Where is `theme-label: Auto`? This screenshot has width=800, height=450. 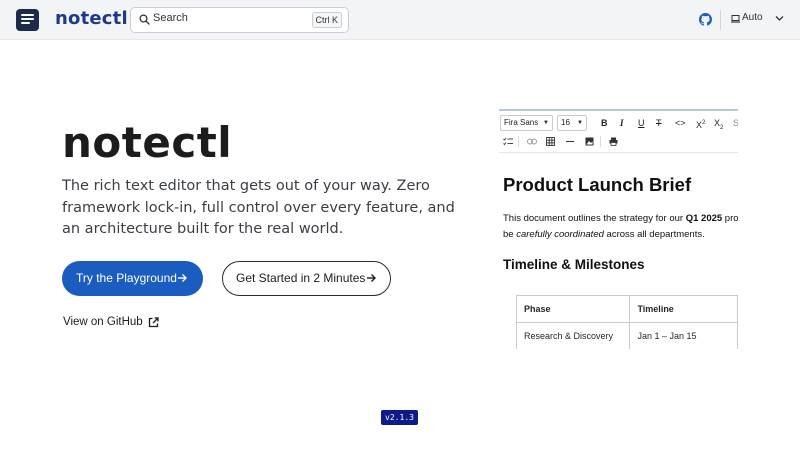 theme-label: Auto is located at coordinates (752, 17).